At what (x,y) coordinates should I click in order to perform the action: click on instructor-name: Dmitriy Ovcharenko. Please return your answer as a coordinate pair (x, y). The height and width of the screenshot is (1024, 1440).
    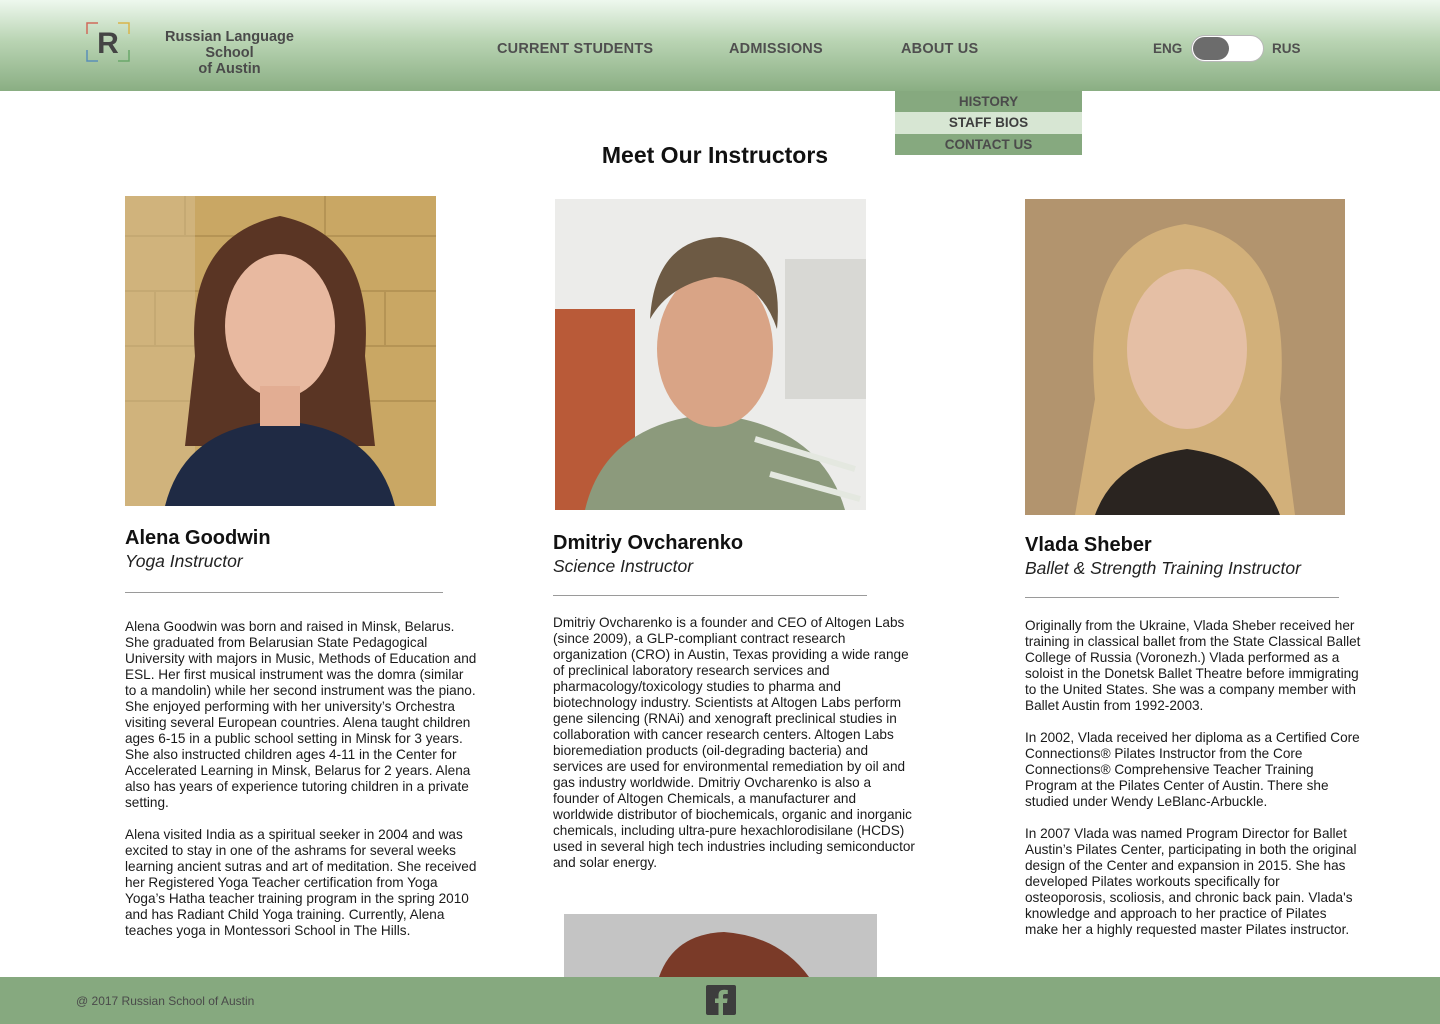
    Looking at the image, I should click on (648, 543).